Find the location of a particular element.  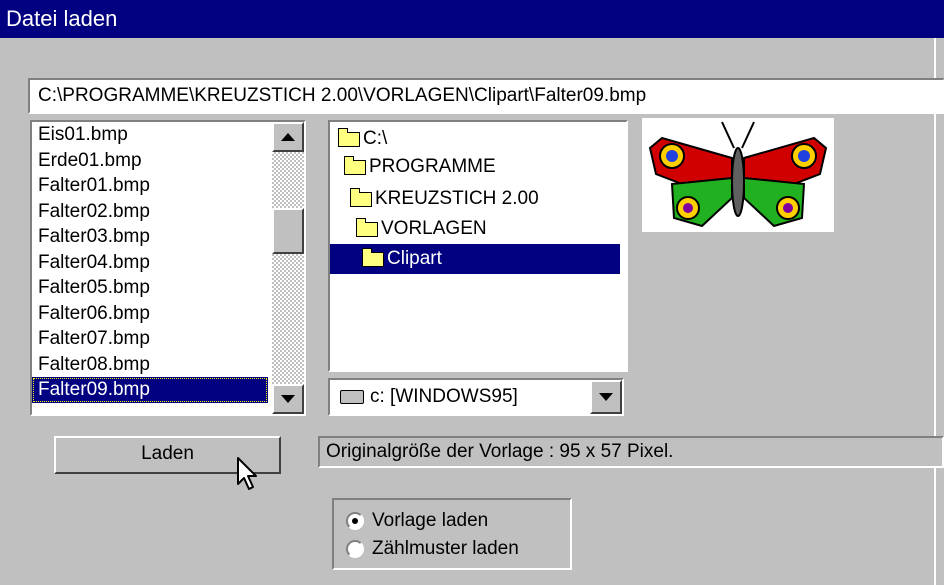

dir-item-kreuzstich: KREUZSTICH 2.00 is located at coordinates (444, 199).